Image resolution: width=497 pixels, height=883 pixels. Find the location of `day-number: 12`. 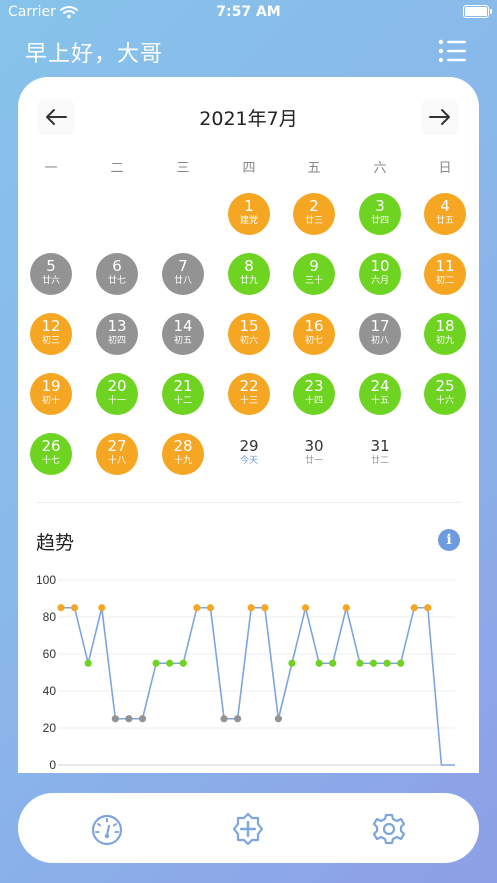

day-number: 12 is located at coordinates (51, 326).